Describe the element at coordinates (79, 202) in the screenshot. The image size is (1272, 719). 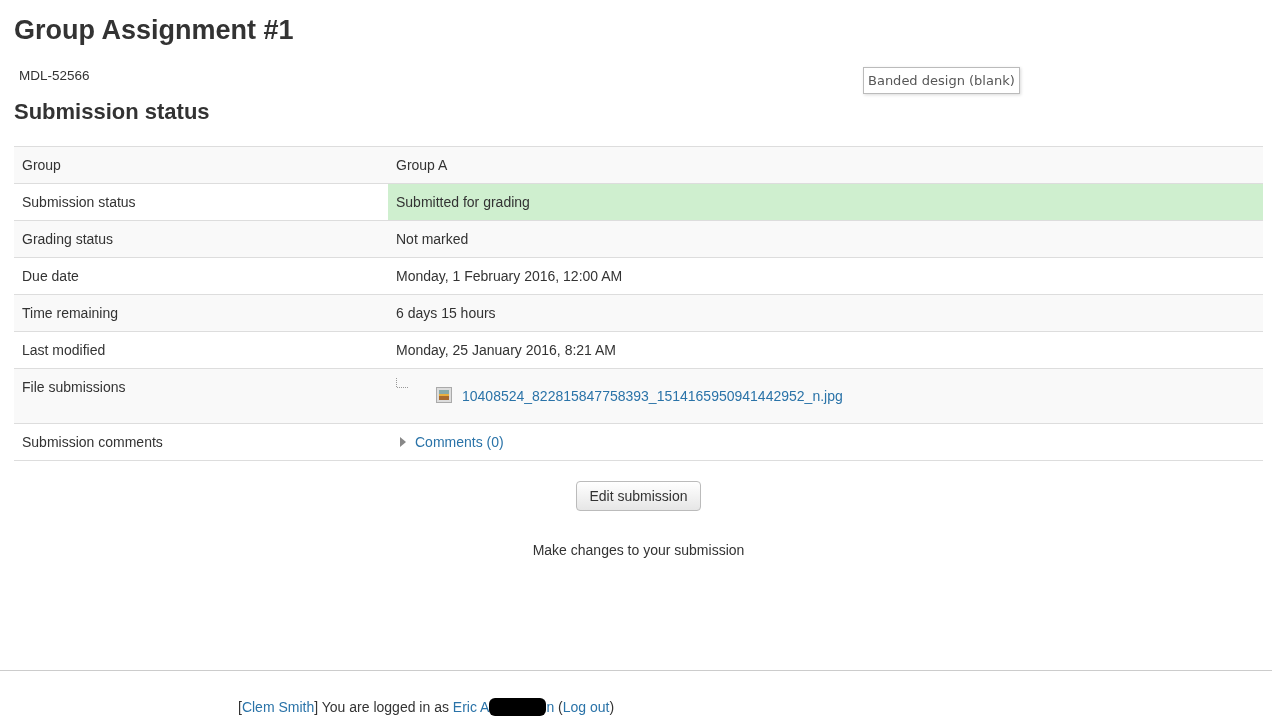
I see `table-cell-text: Submission status` at that location.